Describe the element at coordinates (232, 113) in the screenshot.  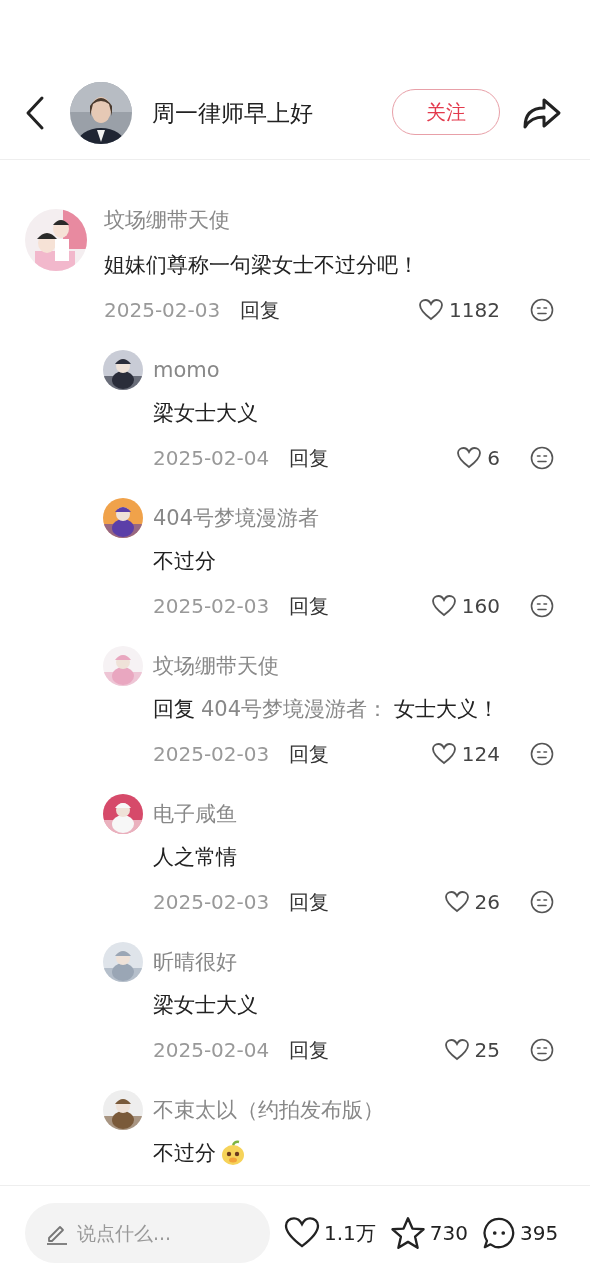
I see `author-name: 周一律师早上好` at that location.